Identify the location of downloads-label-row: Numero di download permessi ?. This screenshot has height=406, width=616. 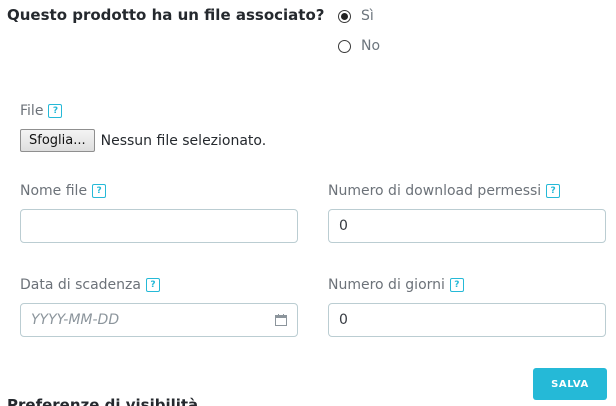
(444, 191).